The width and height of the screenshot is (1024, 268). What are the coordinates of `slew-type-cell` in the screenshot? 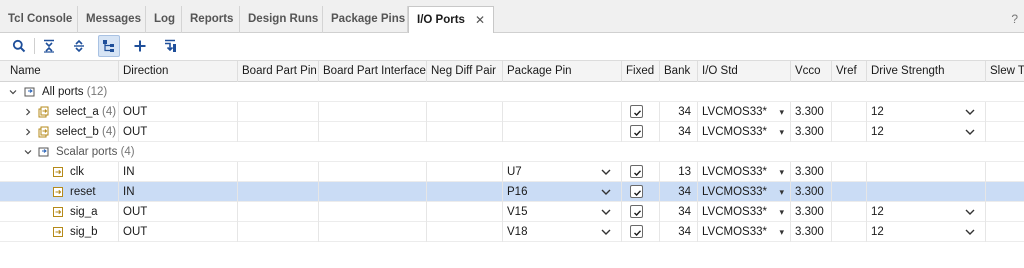 It's located at (1005, 112).